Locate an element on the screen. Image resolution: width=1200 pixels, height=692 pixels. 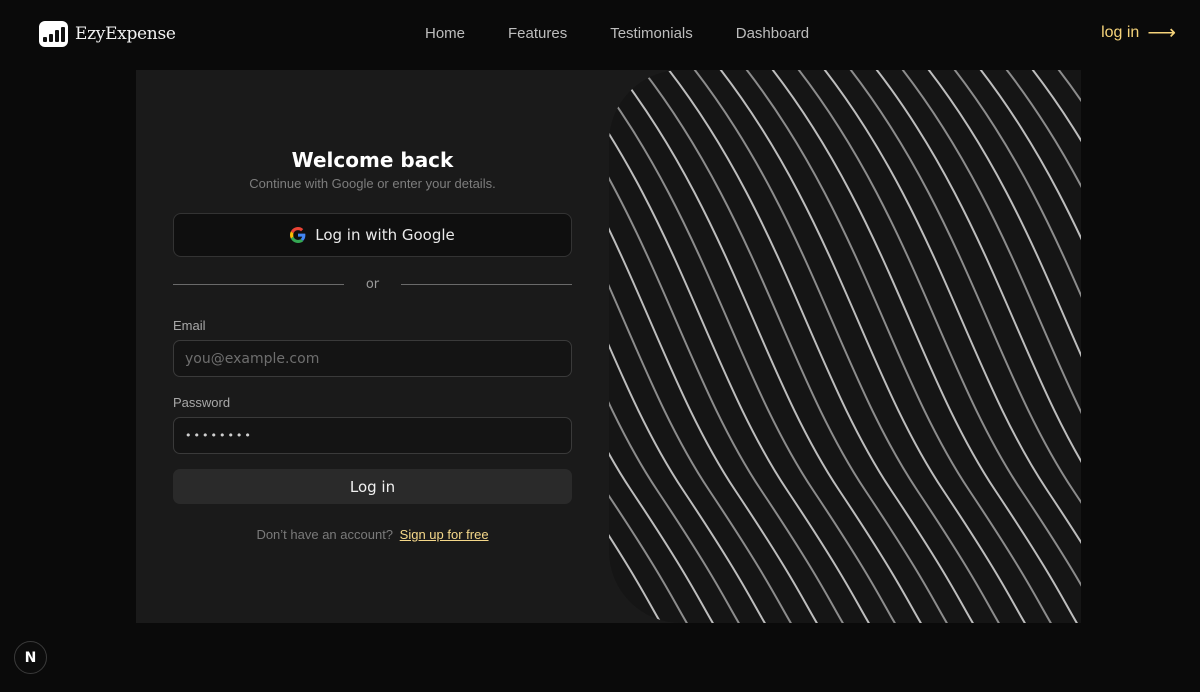
login-submit-button: Log in is located at coordinates (372, 486).